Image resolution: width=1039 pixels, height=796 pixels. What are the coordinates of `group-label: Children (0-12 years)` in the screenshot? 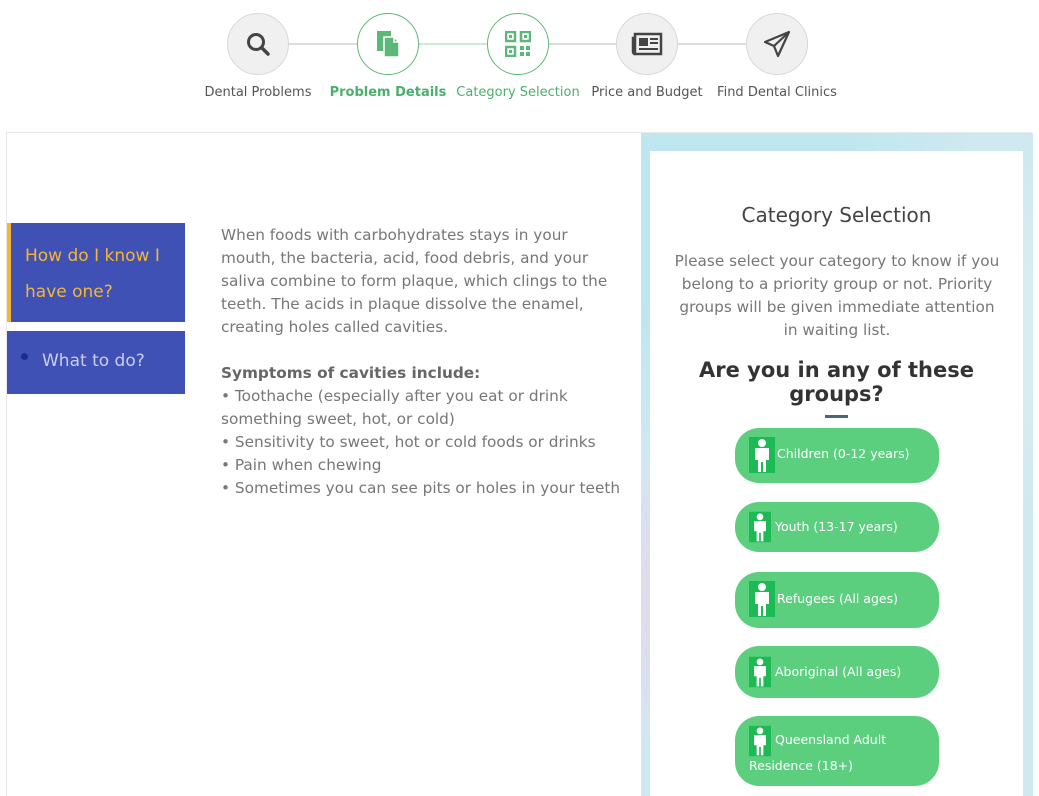 It's located at (843, 453).